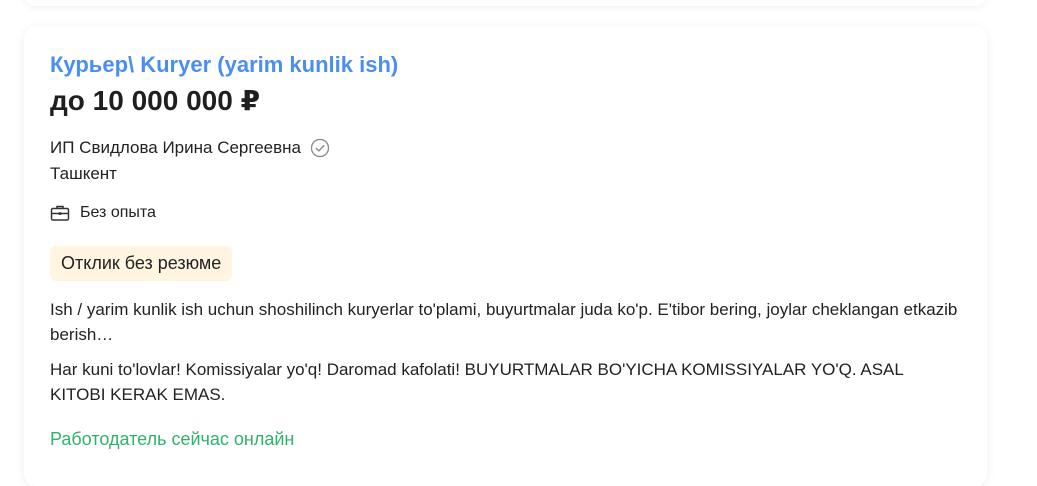  I want to click on briefcase-icon, so click(60, 213).